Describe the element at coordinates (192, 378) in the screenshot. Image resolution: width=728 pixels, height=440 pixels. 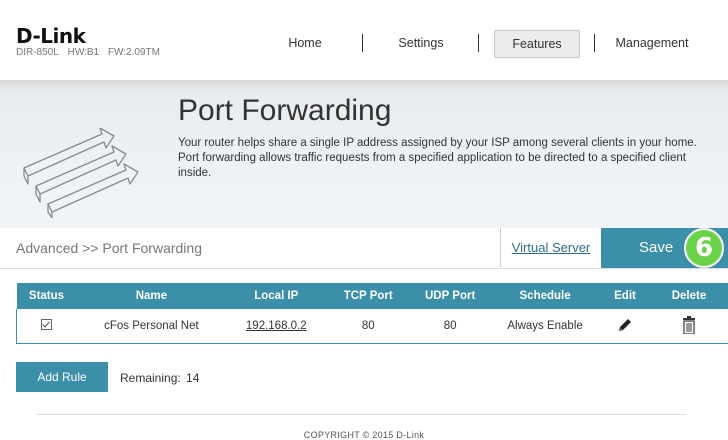
I see `remaining-value: 14` at that location.